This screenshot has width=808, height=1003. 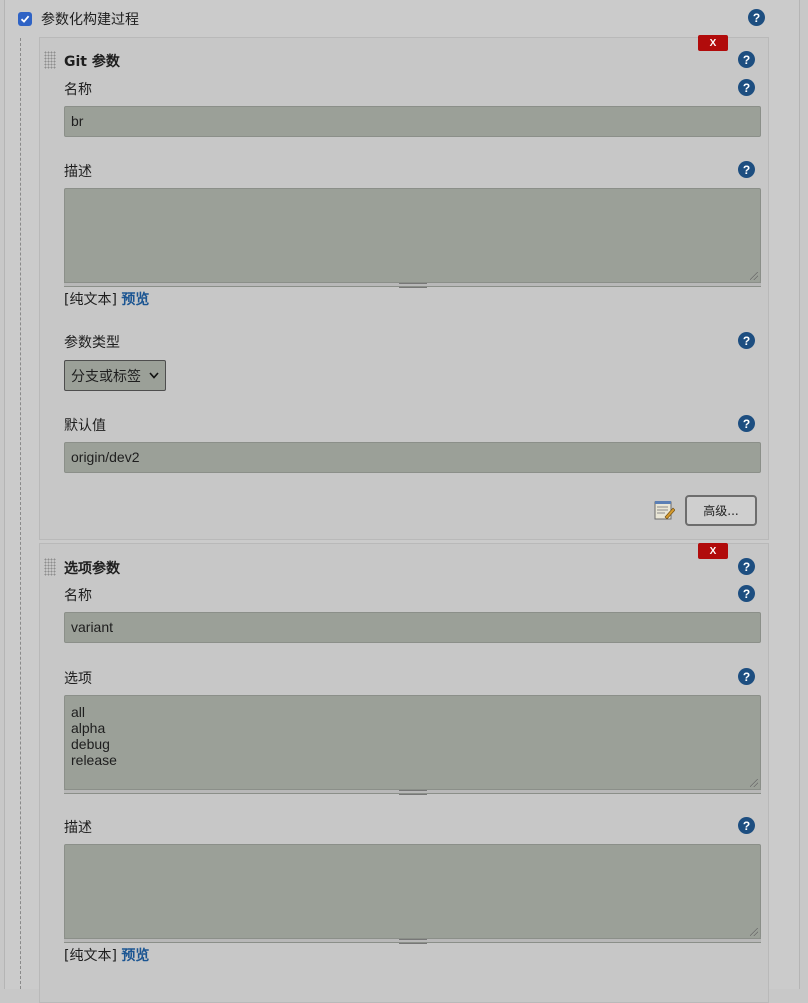 What do you see at coordinates (154, 375) in the screenshot?
I see `chevron-down-icon` at bounding box center [154, 375].